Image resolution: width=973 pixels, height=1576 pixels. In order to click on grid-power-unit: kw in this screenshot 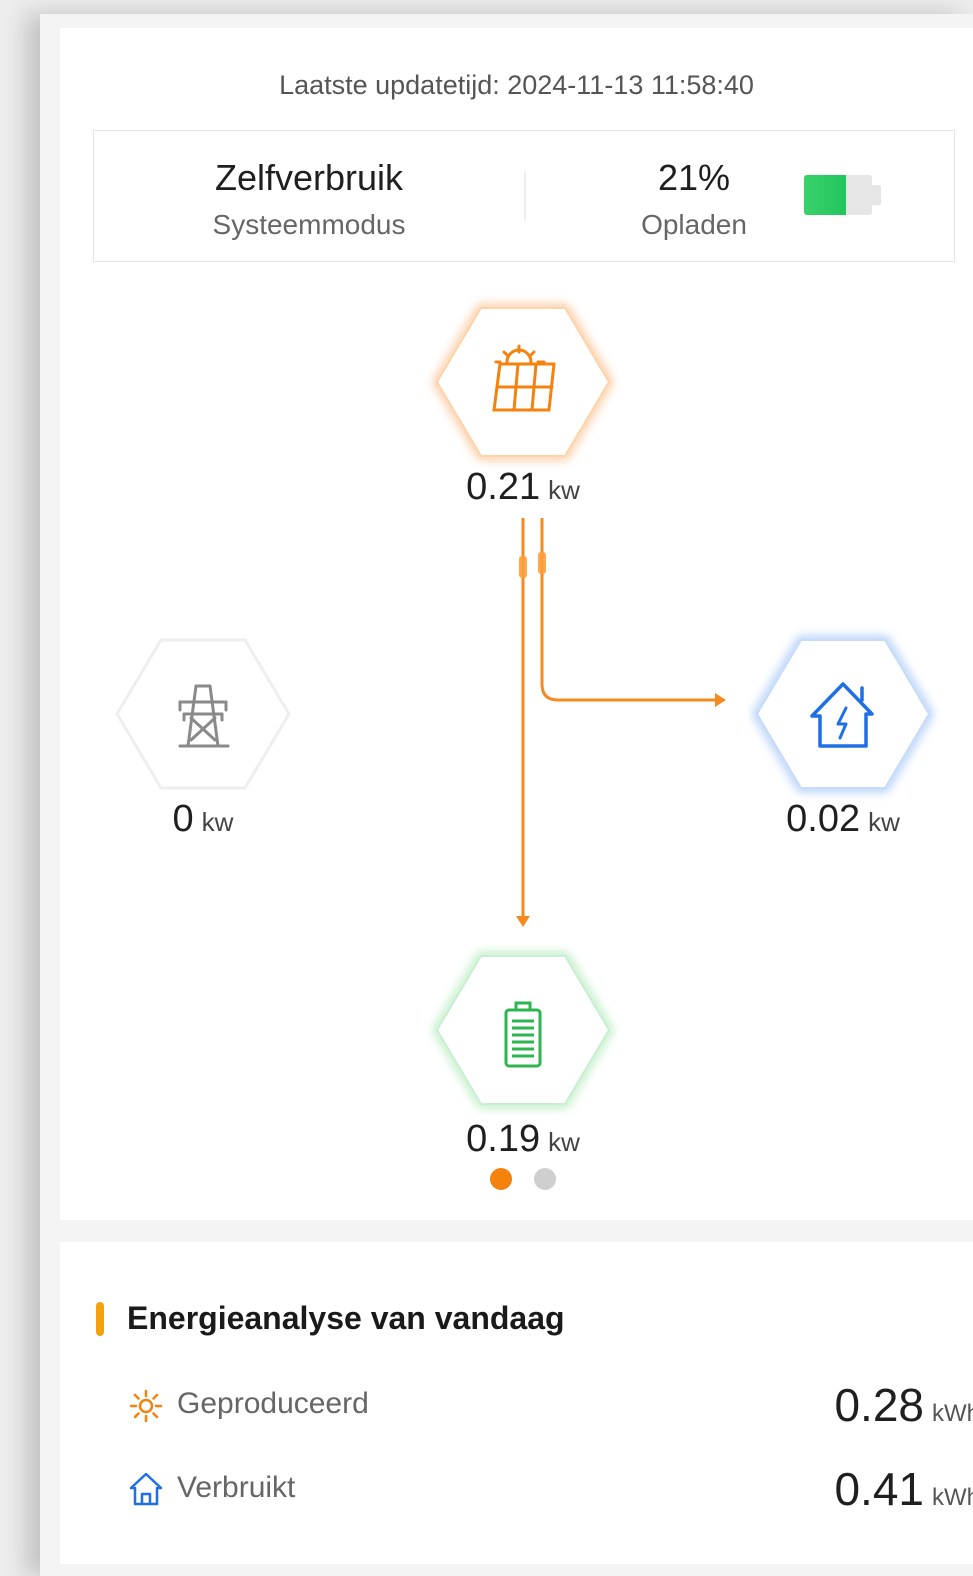, I will do `click(217, 822)`.